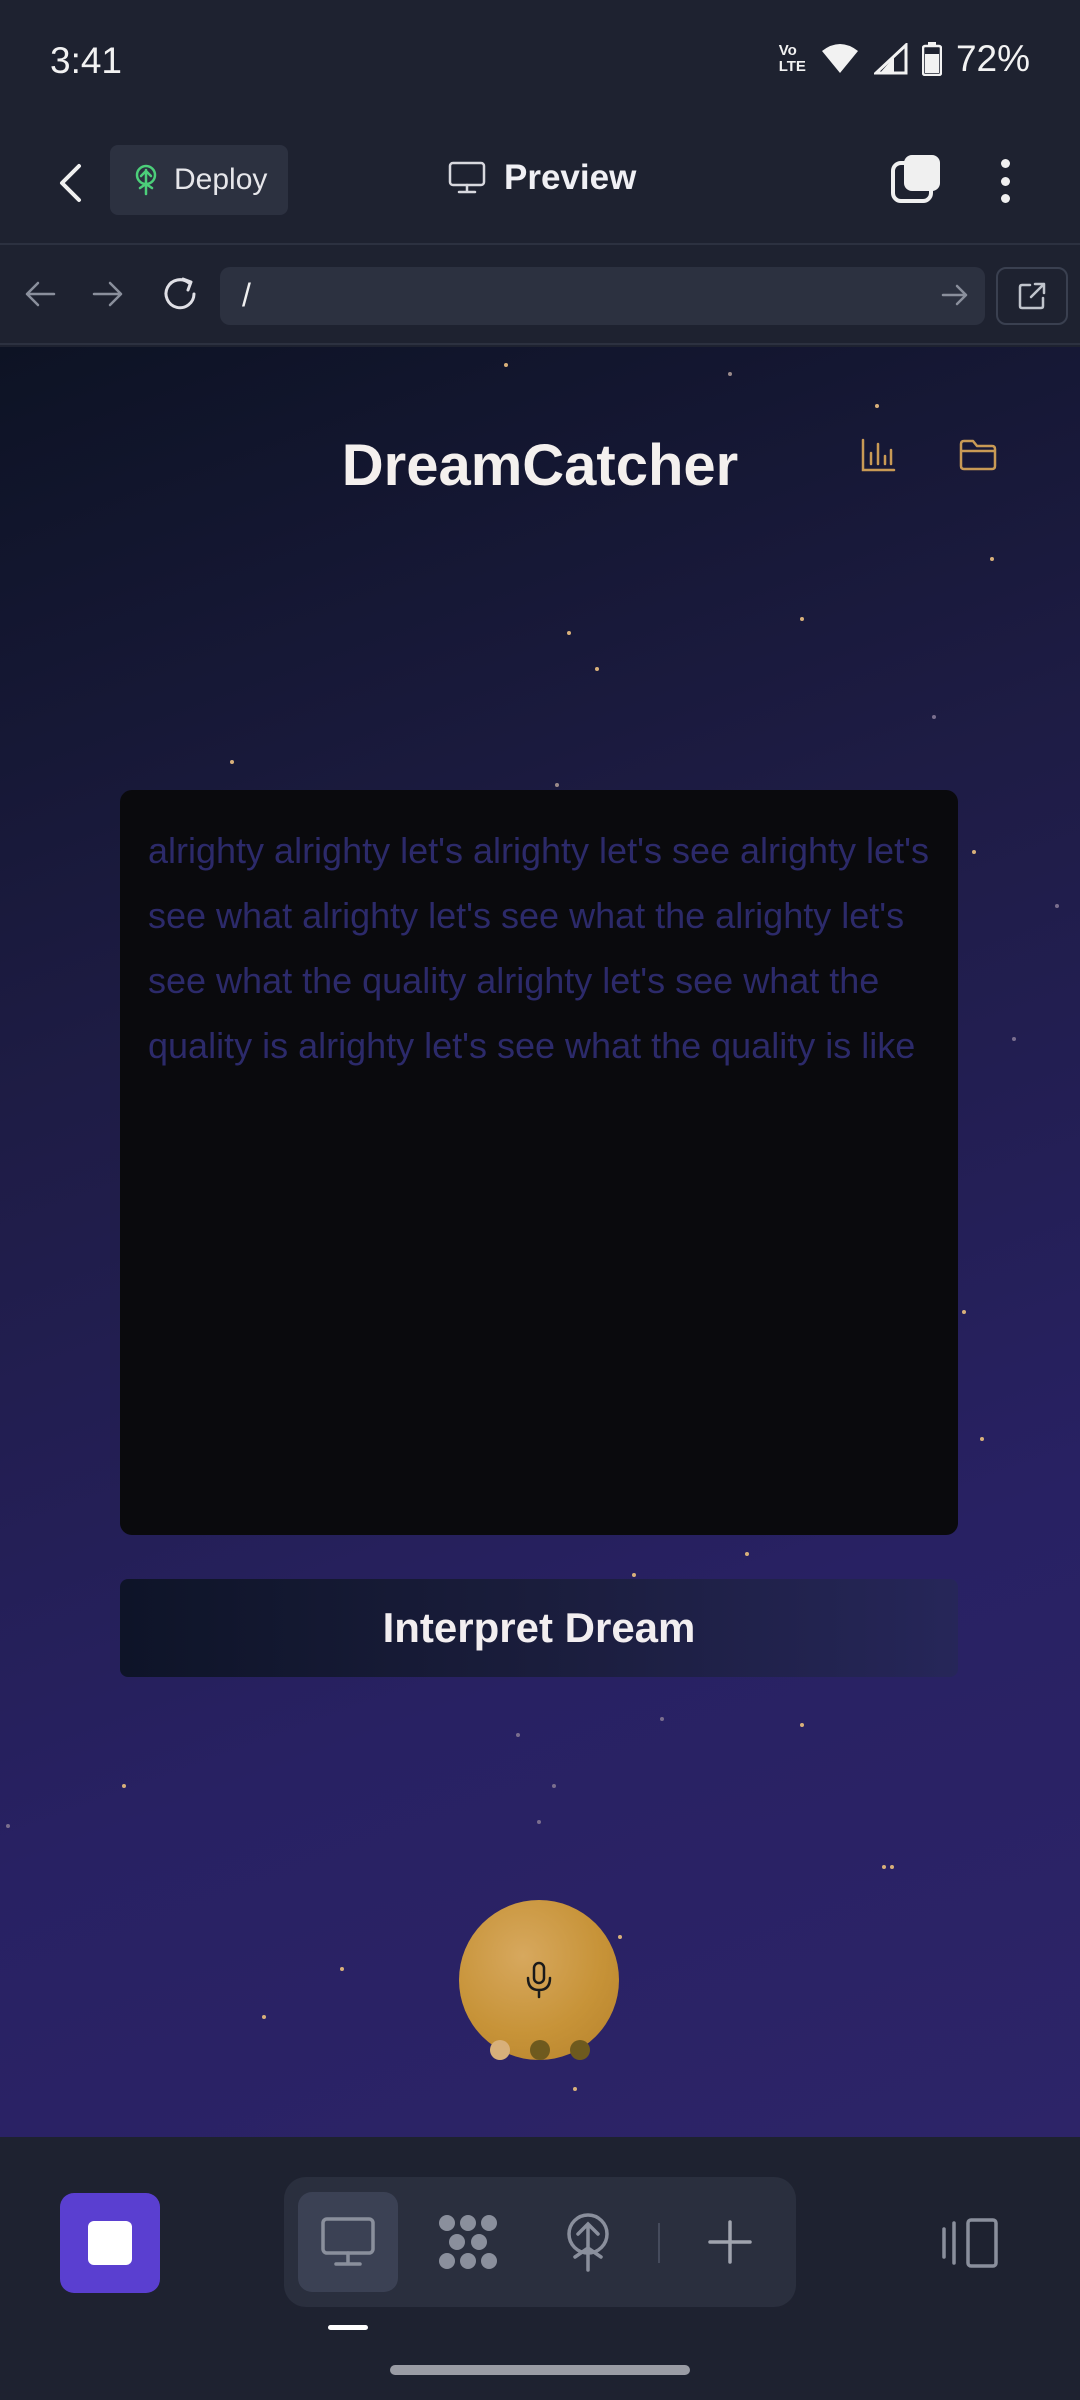 The width and height of the screenshot is (1080, 2400). I want to click on tabs-icon, so click(915, 179).